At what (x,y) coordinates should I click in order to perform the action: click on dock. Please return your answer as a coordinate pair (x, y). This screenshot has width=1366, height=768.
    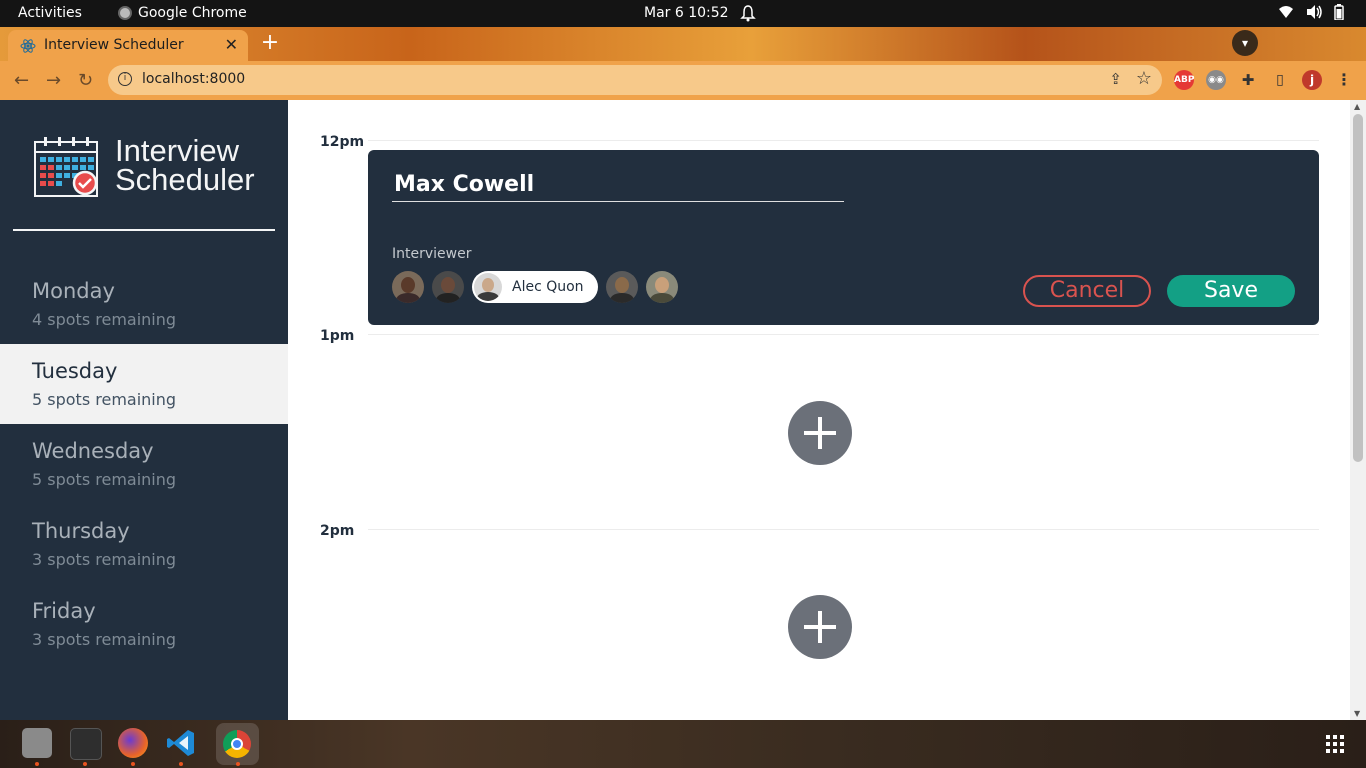
    Looking at the image, I should click on (683, 744).